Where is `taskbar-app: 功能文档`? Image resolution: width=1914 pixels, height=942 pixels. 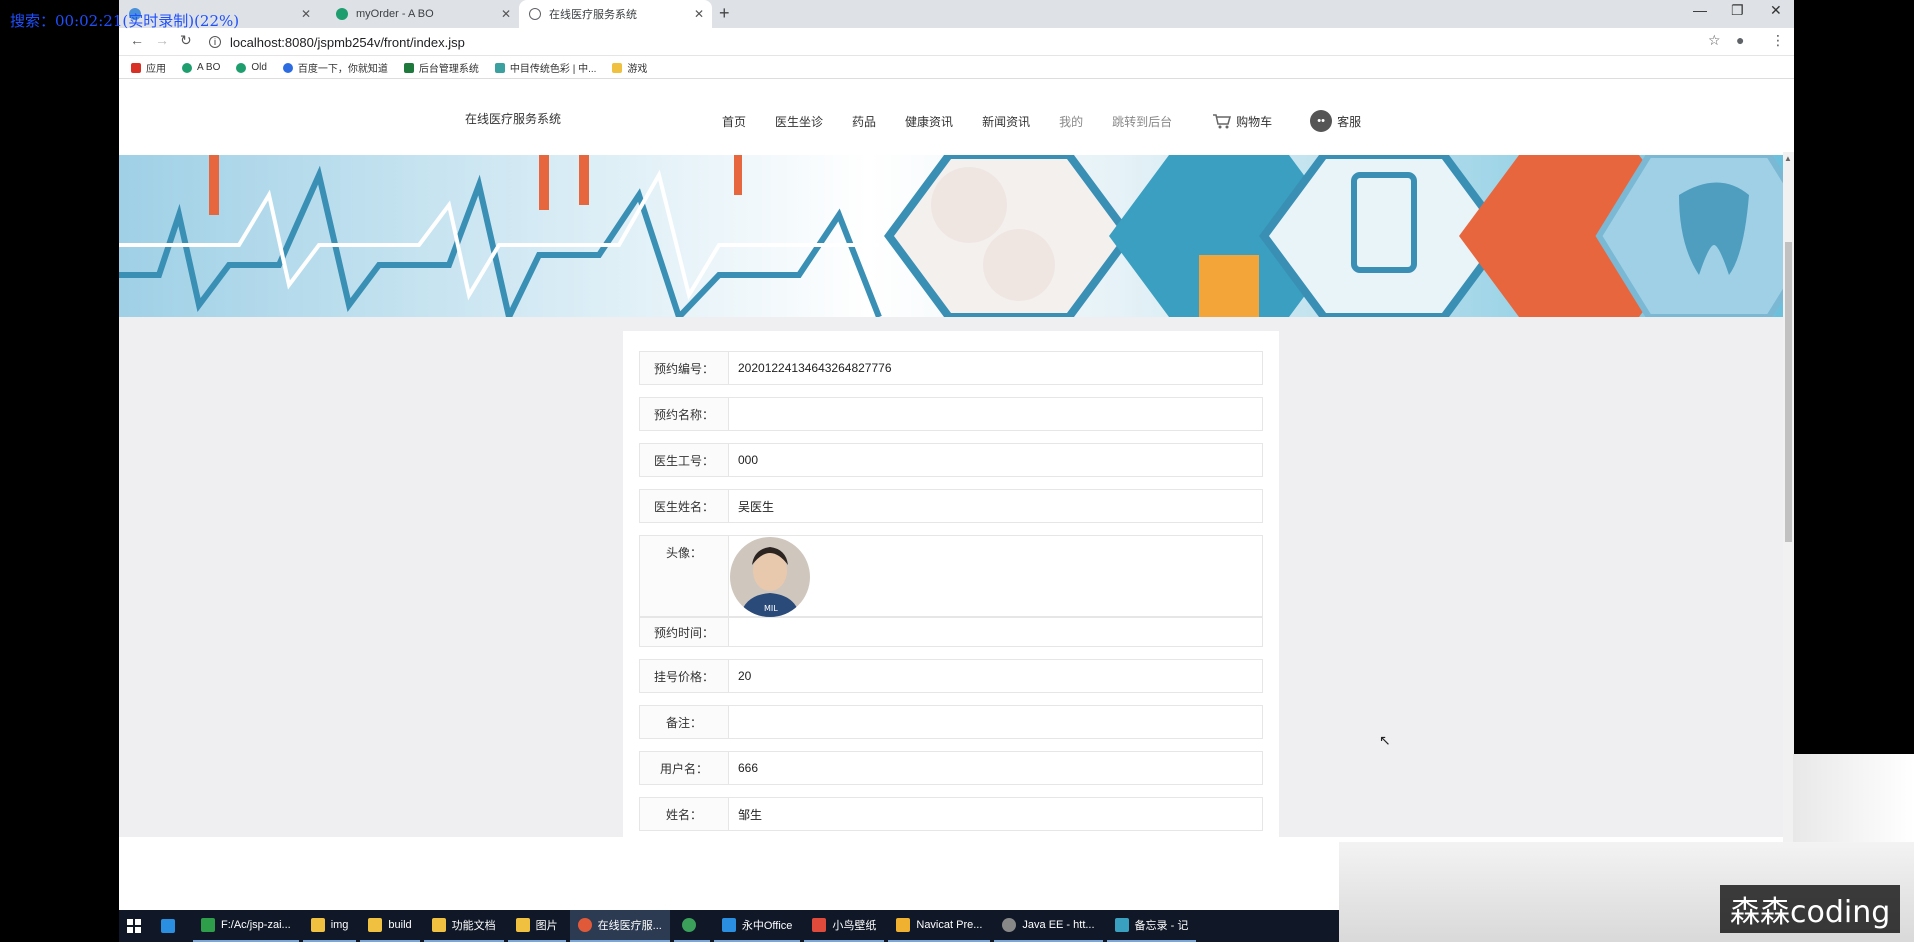
taskbar-app: 功能文档 is located at coordinates (463, 926).